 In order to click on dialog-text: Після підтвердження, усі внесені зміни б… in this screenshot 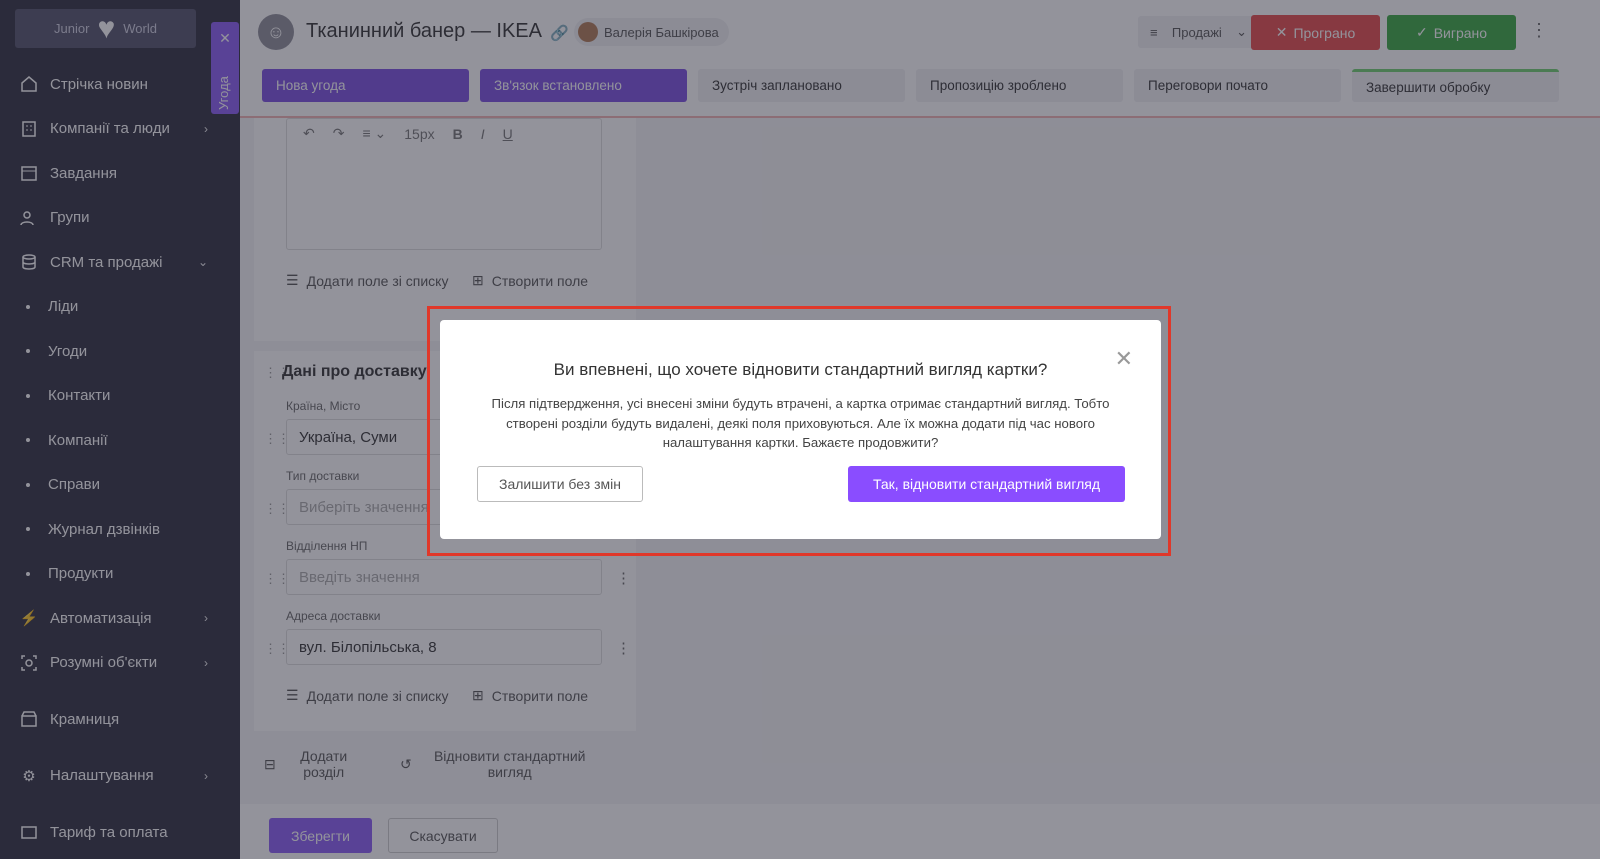, I will do `click(800, 423)`.